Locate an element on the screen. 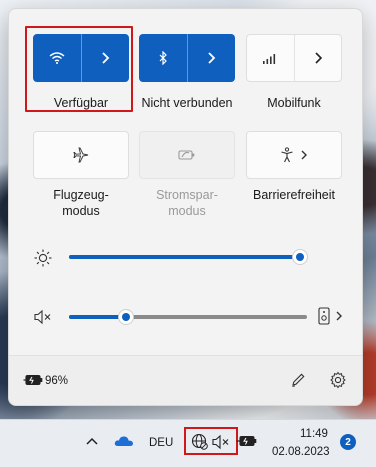  airplane-mode-label: Flugzeug- modus is located at coordinates (81, 203).